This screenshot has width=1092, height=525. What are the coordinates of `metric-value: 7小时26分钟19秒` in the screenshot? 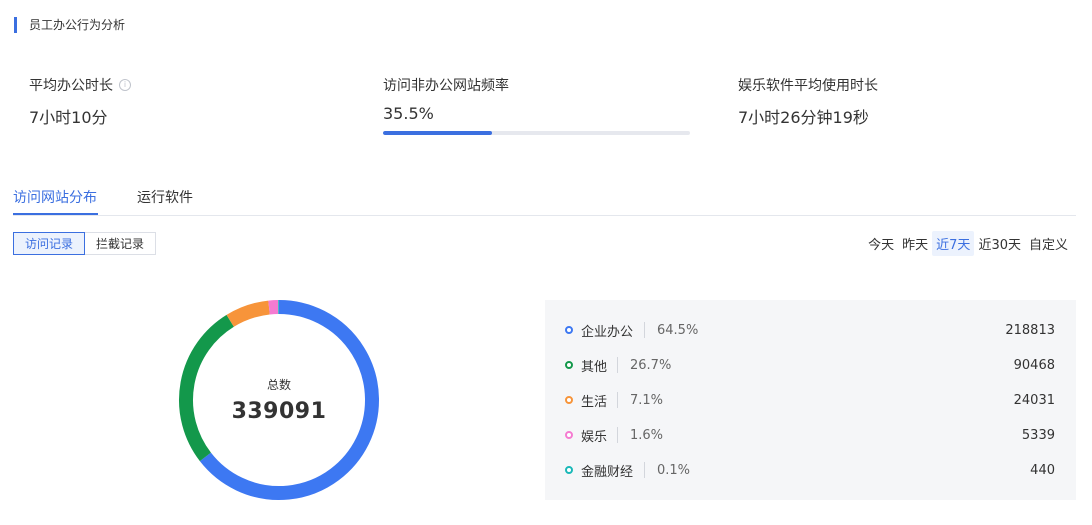 It's located at (803, 117).